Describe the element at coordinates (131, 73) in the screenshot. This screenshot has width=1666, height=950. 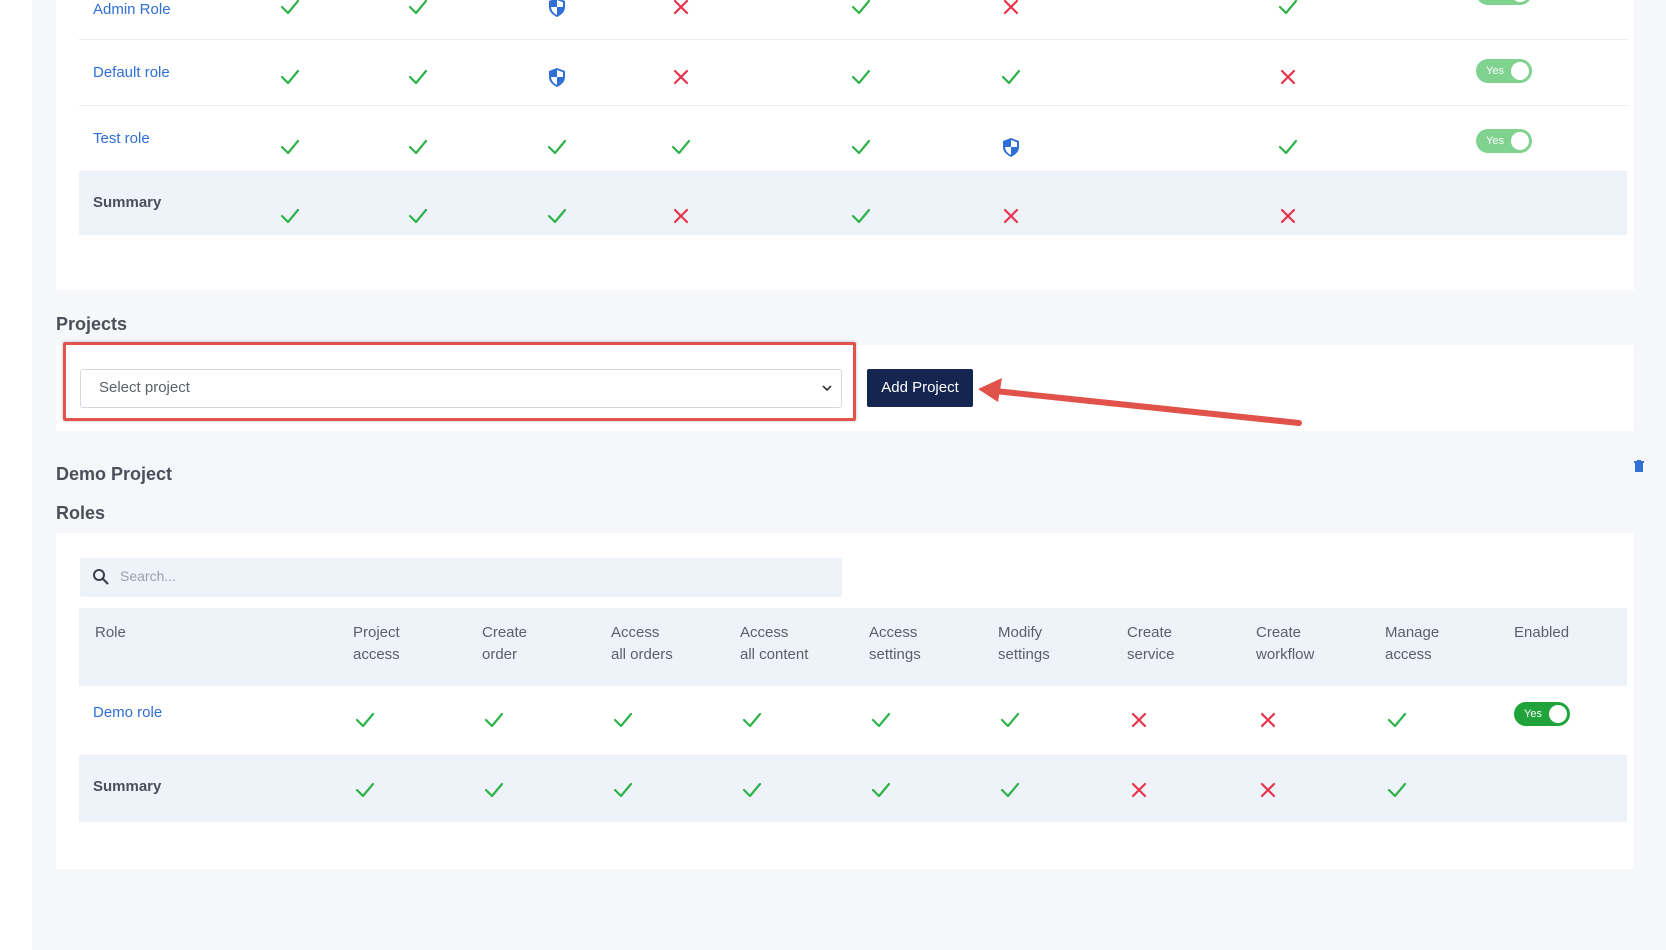
I see `role-link-default: Default role` at that location.